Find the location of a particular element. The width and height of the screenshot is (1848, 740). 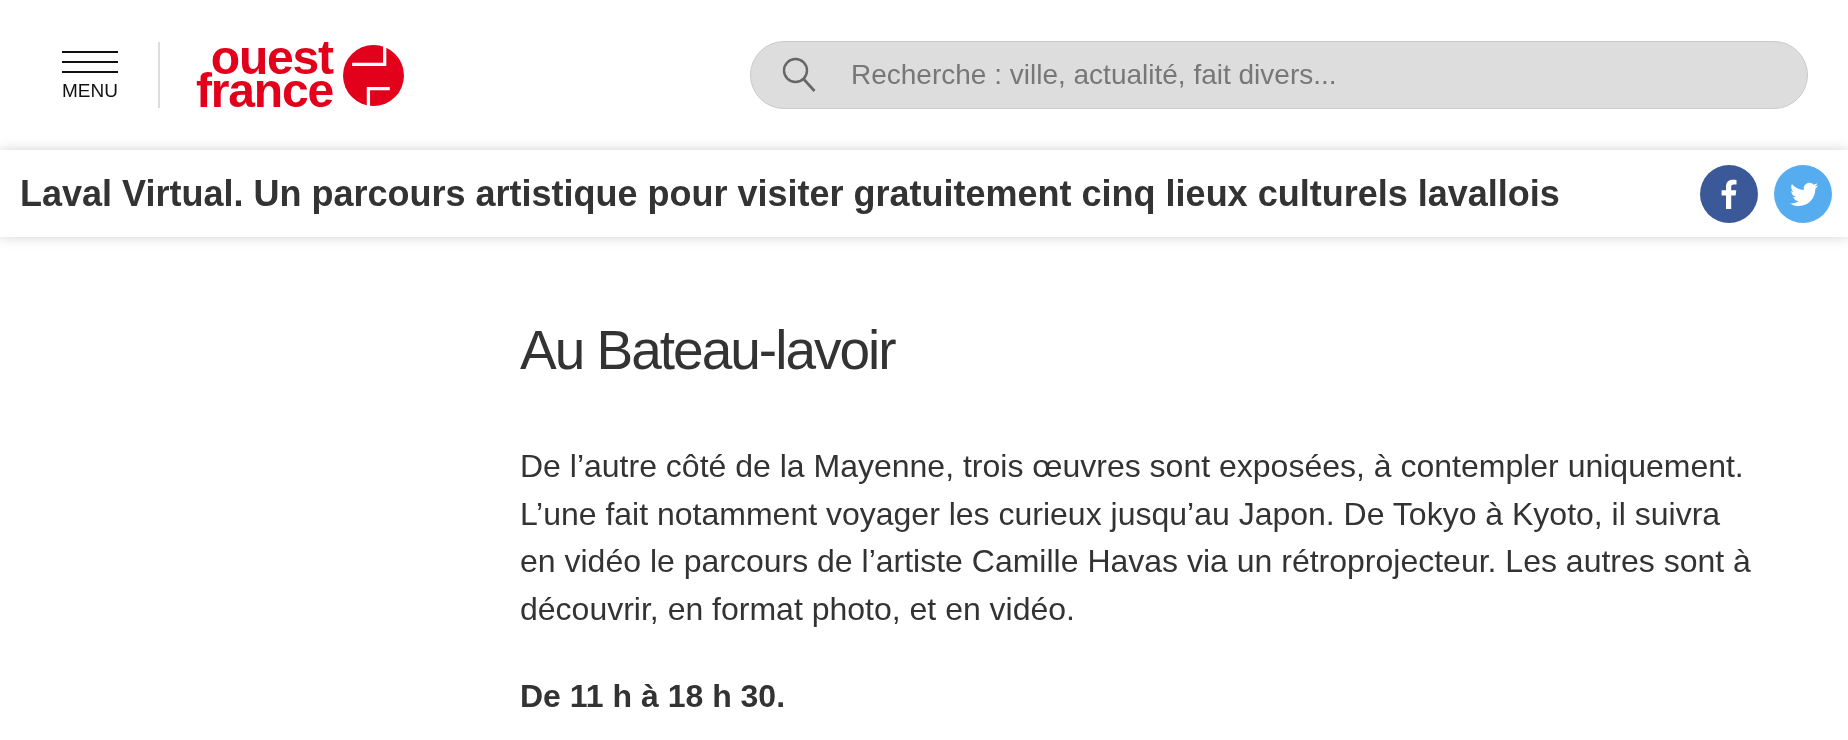

search-icon is located at coordinates (799, 75).